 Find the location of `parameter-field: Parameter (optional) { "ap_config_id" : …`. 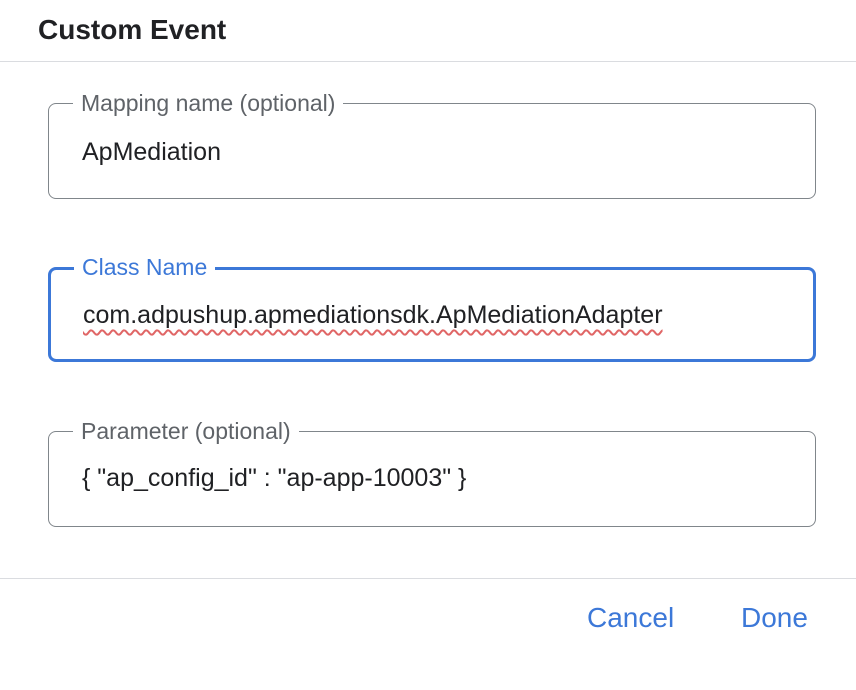

parameter-field: Parameter (optional) { "ap_config_id" : … is located at coordinates (432, 471).